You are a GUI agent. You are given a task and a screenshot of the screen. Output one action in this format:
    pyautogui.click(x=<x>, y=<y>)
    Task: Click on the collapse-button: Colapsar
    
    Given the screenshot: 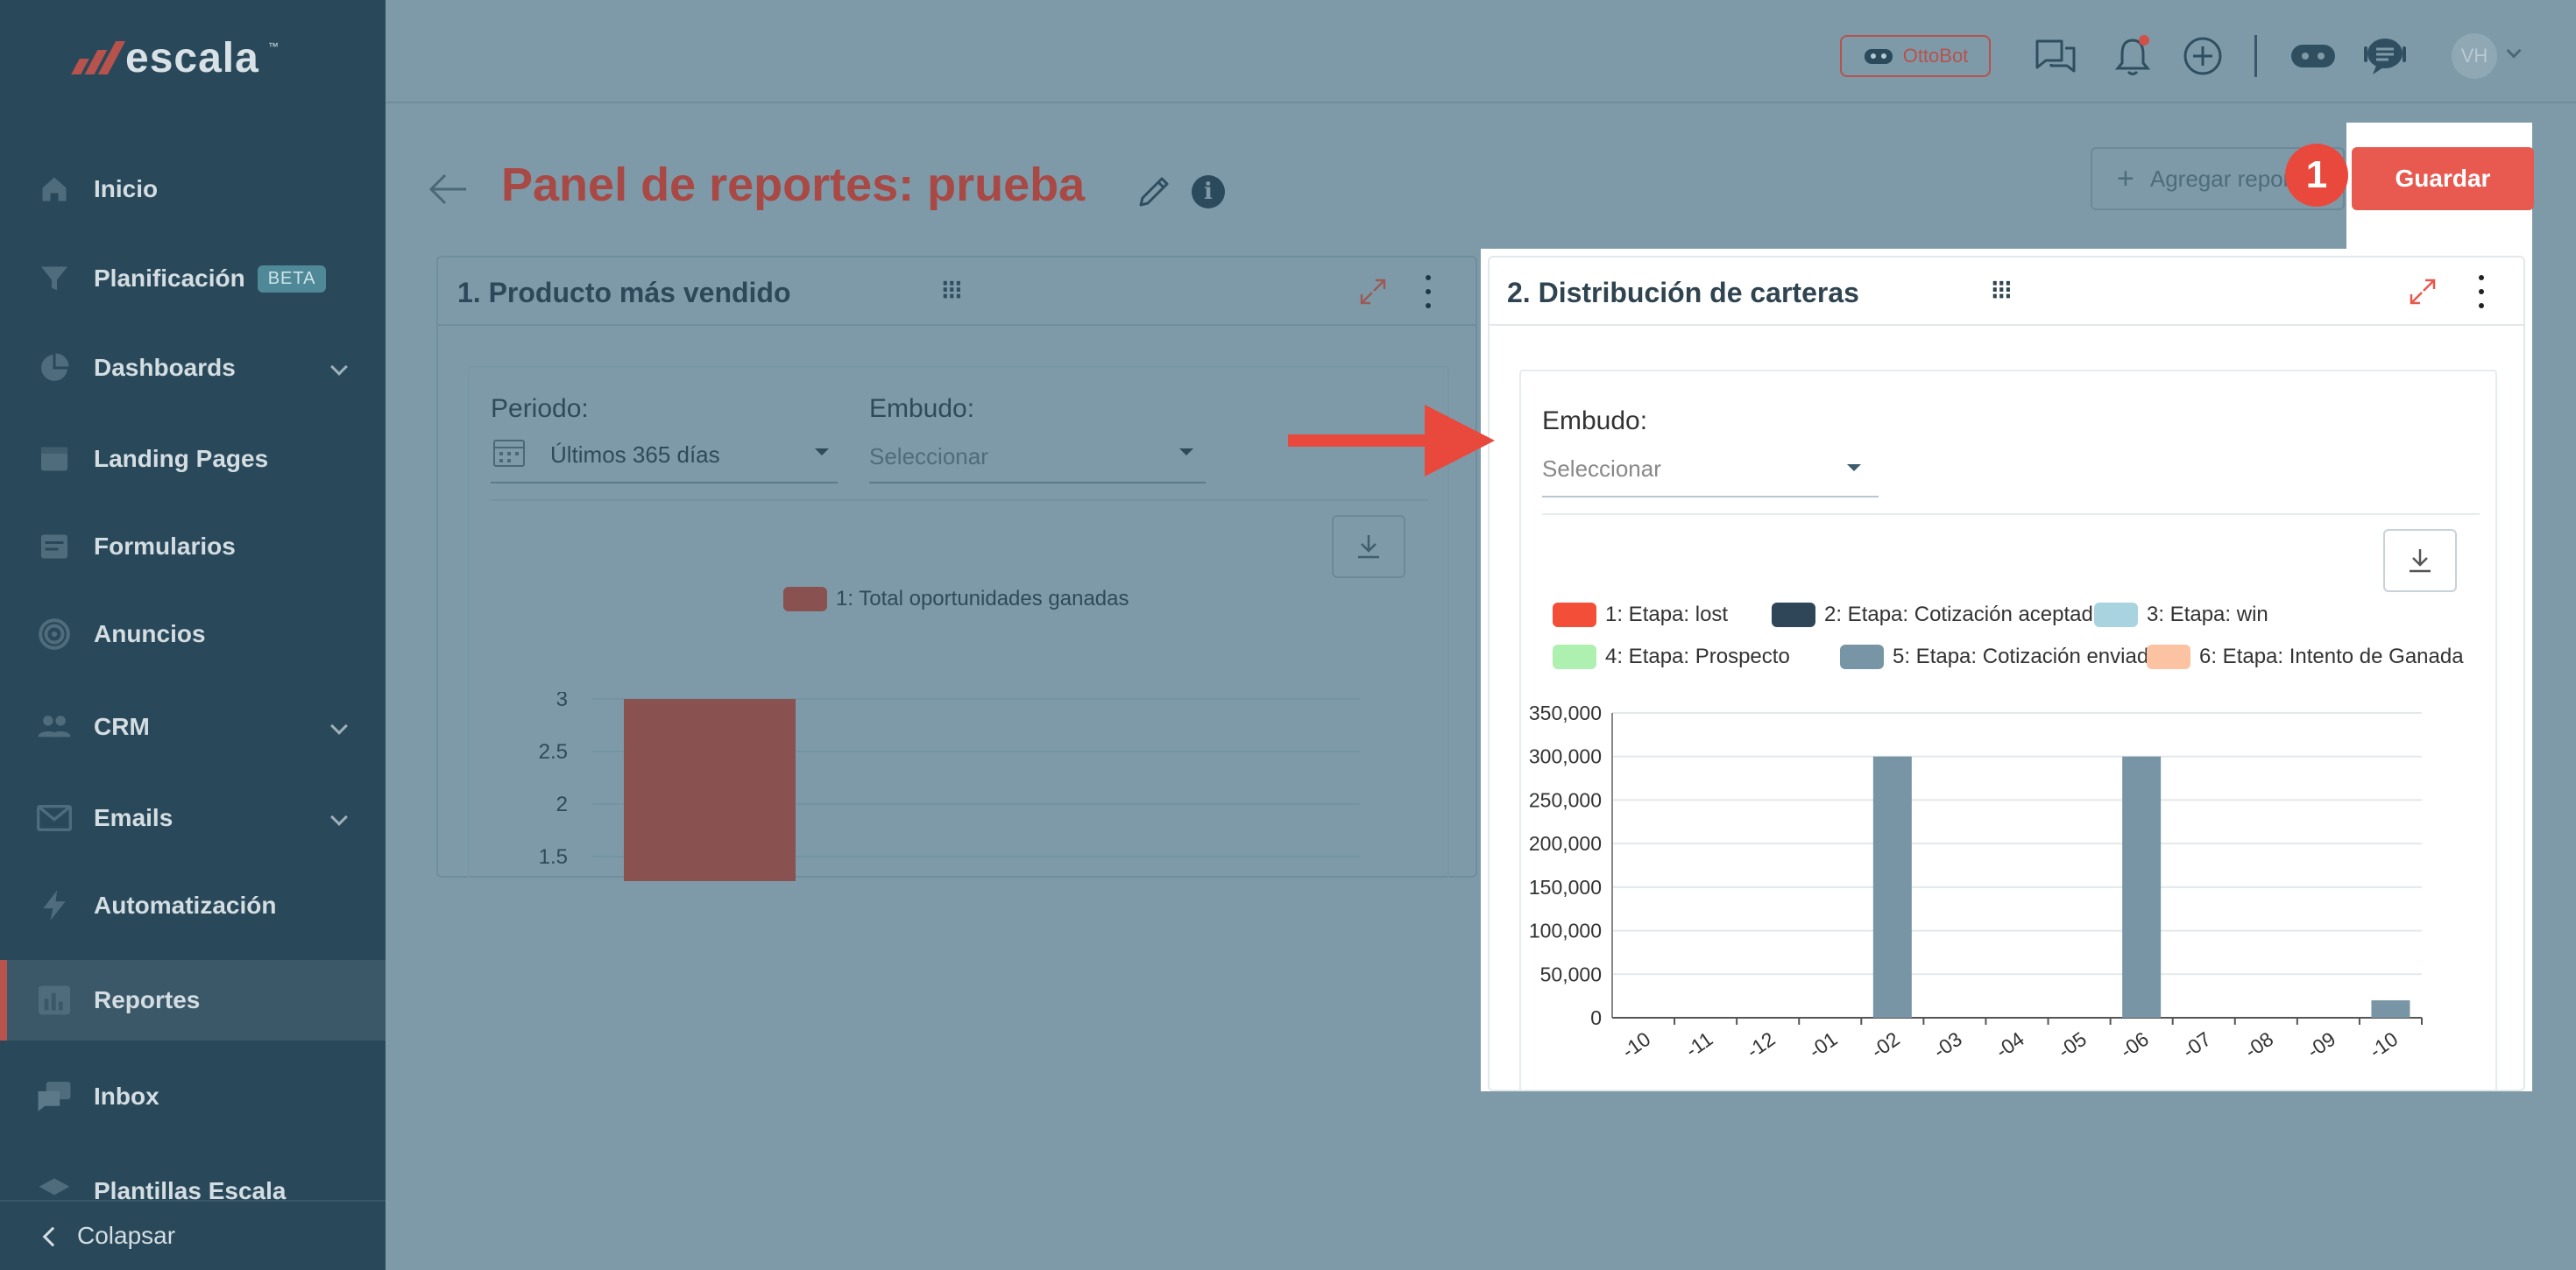 What is the action you would take?
    pyautogui.click(x=193, y=1235)
    